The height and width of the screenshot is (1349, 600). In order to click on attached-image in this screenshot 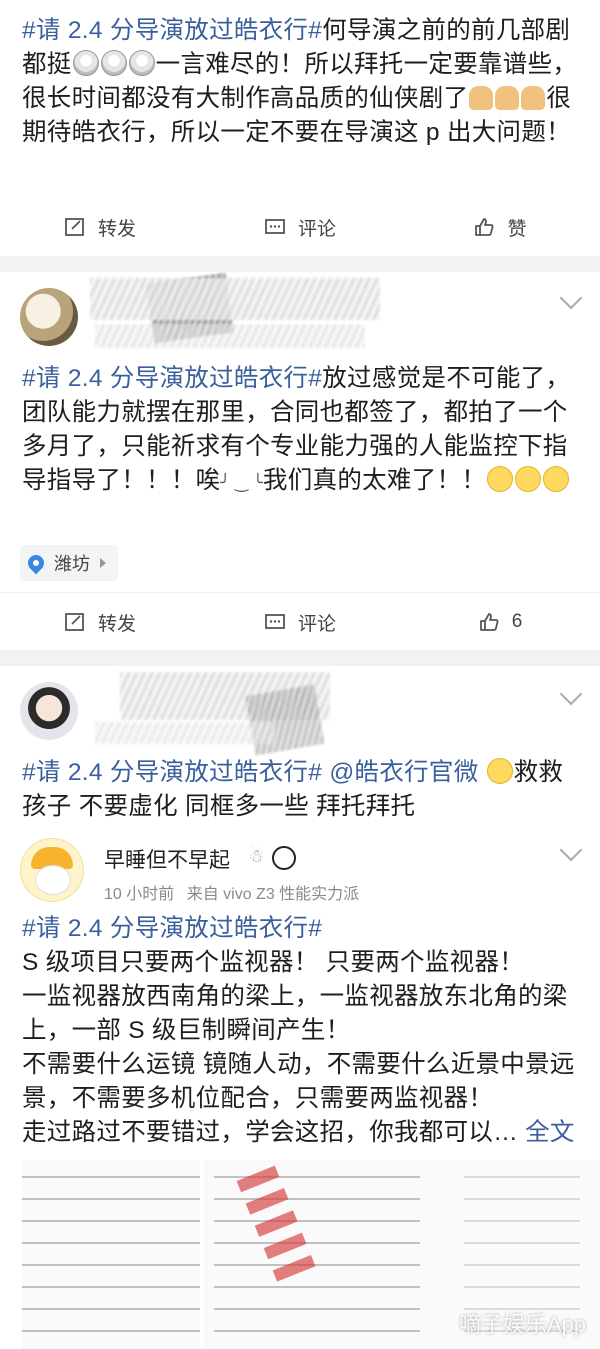, I will do `click(111, 1254)`.